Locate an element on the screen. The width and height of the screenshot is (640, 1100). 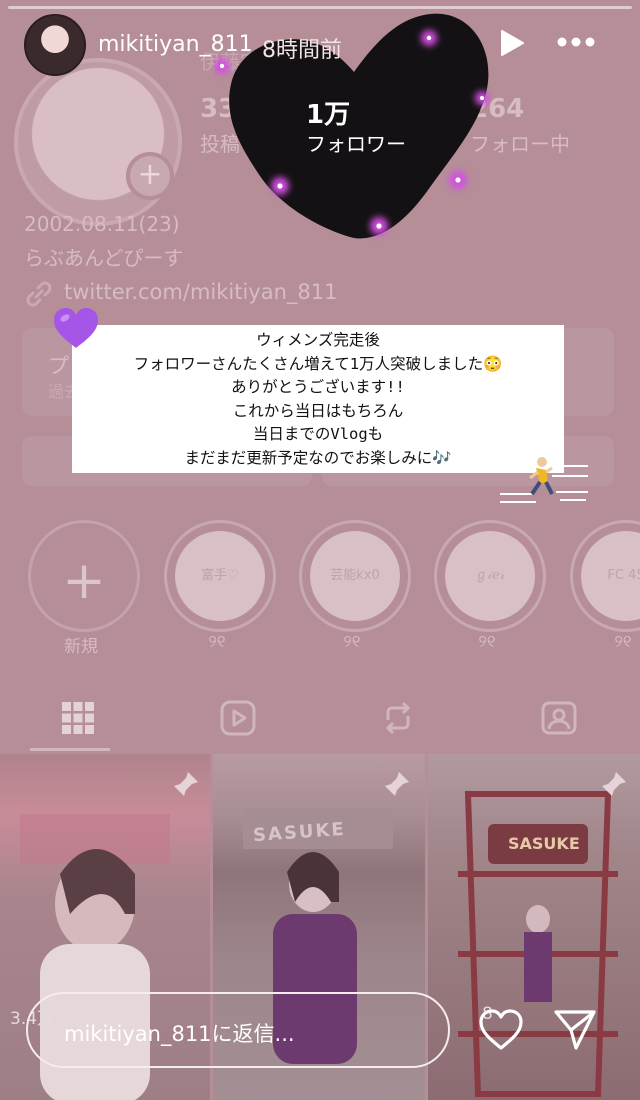
followers-label-overlay: フォロワー is located at coordinates (356, 144).